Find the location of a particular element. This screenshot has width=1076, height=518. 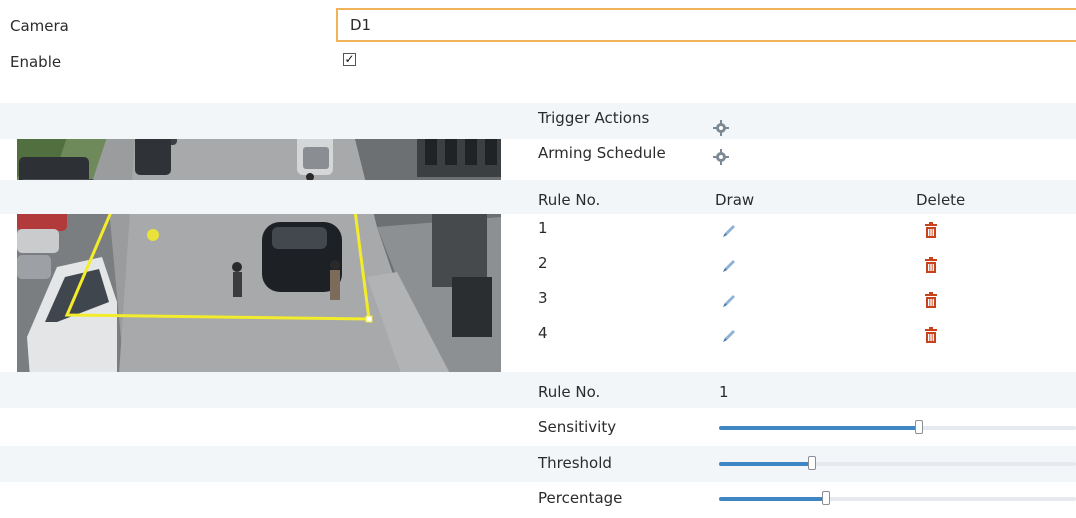

threshold-slider-fill is located at coordinates (765, 464).